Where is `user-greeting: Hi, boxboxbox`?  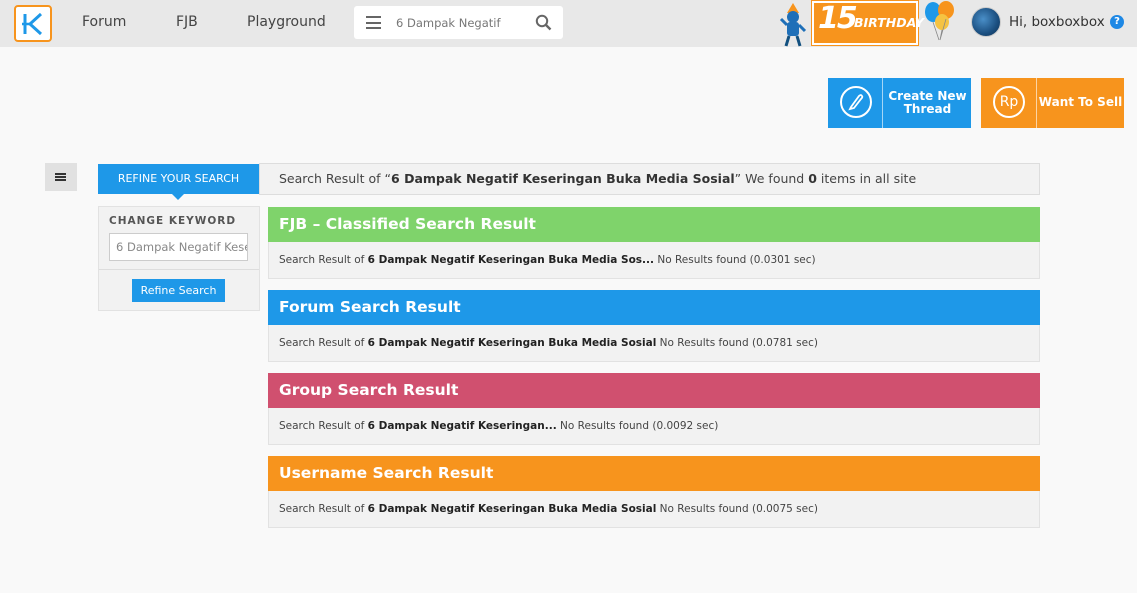 user-greeting: Hi, boxboxbox is located at coordinates (1057, 22).